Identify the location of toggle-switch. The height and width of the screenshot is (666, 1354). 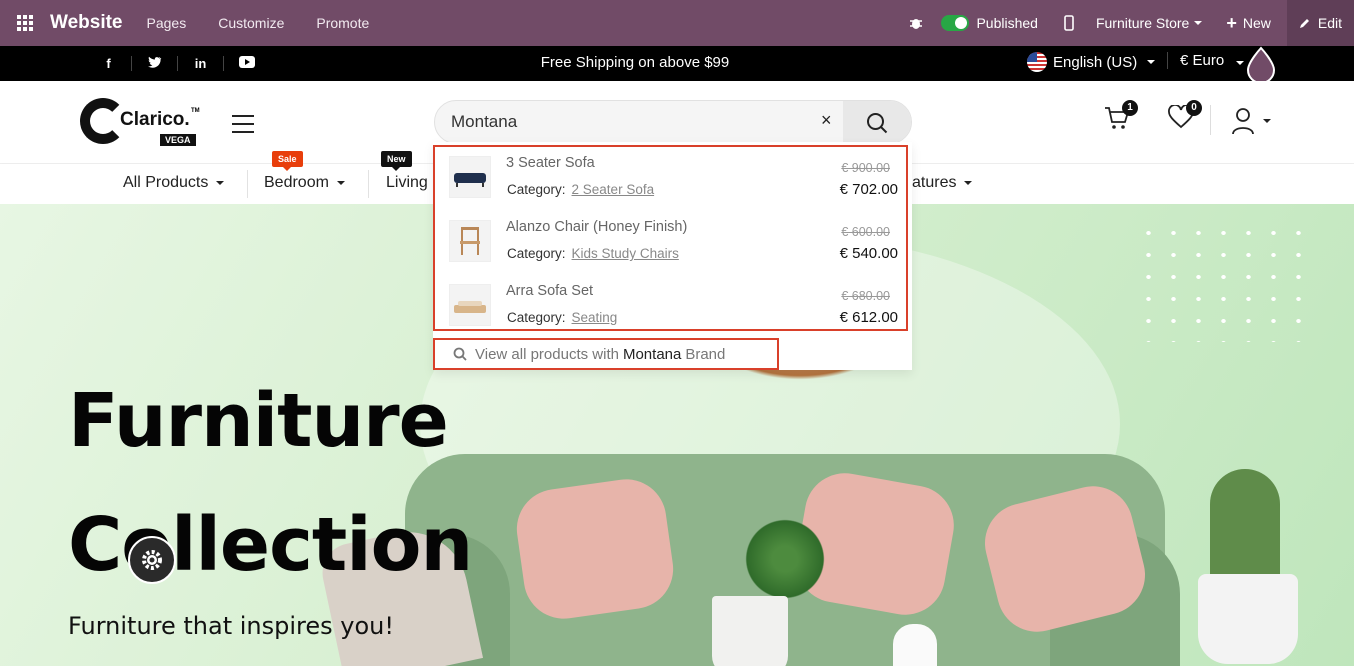
(955, 23).